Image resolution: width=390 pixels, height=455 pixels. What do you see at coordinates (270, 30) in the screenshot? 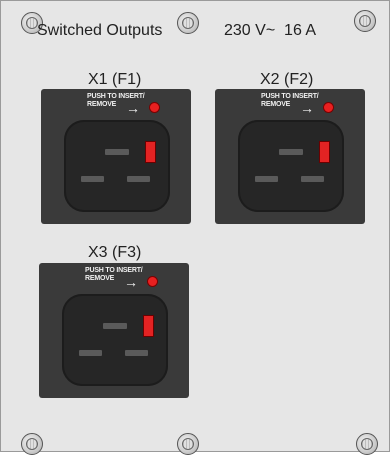
I see `power-rating: 230 V~ 16 A` at bounding box center [270, 30].